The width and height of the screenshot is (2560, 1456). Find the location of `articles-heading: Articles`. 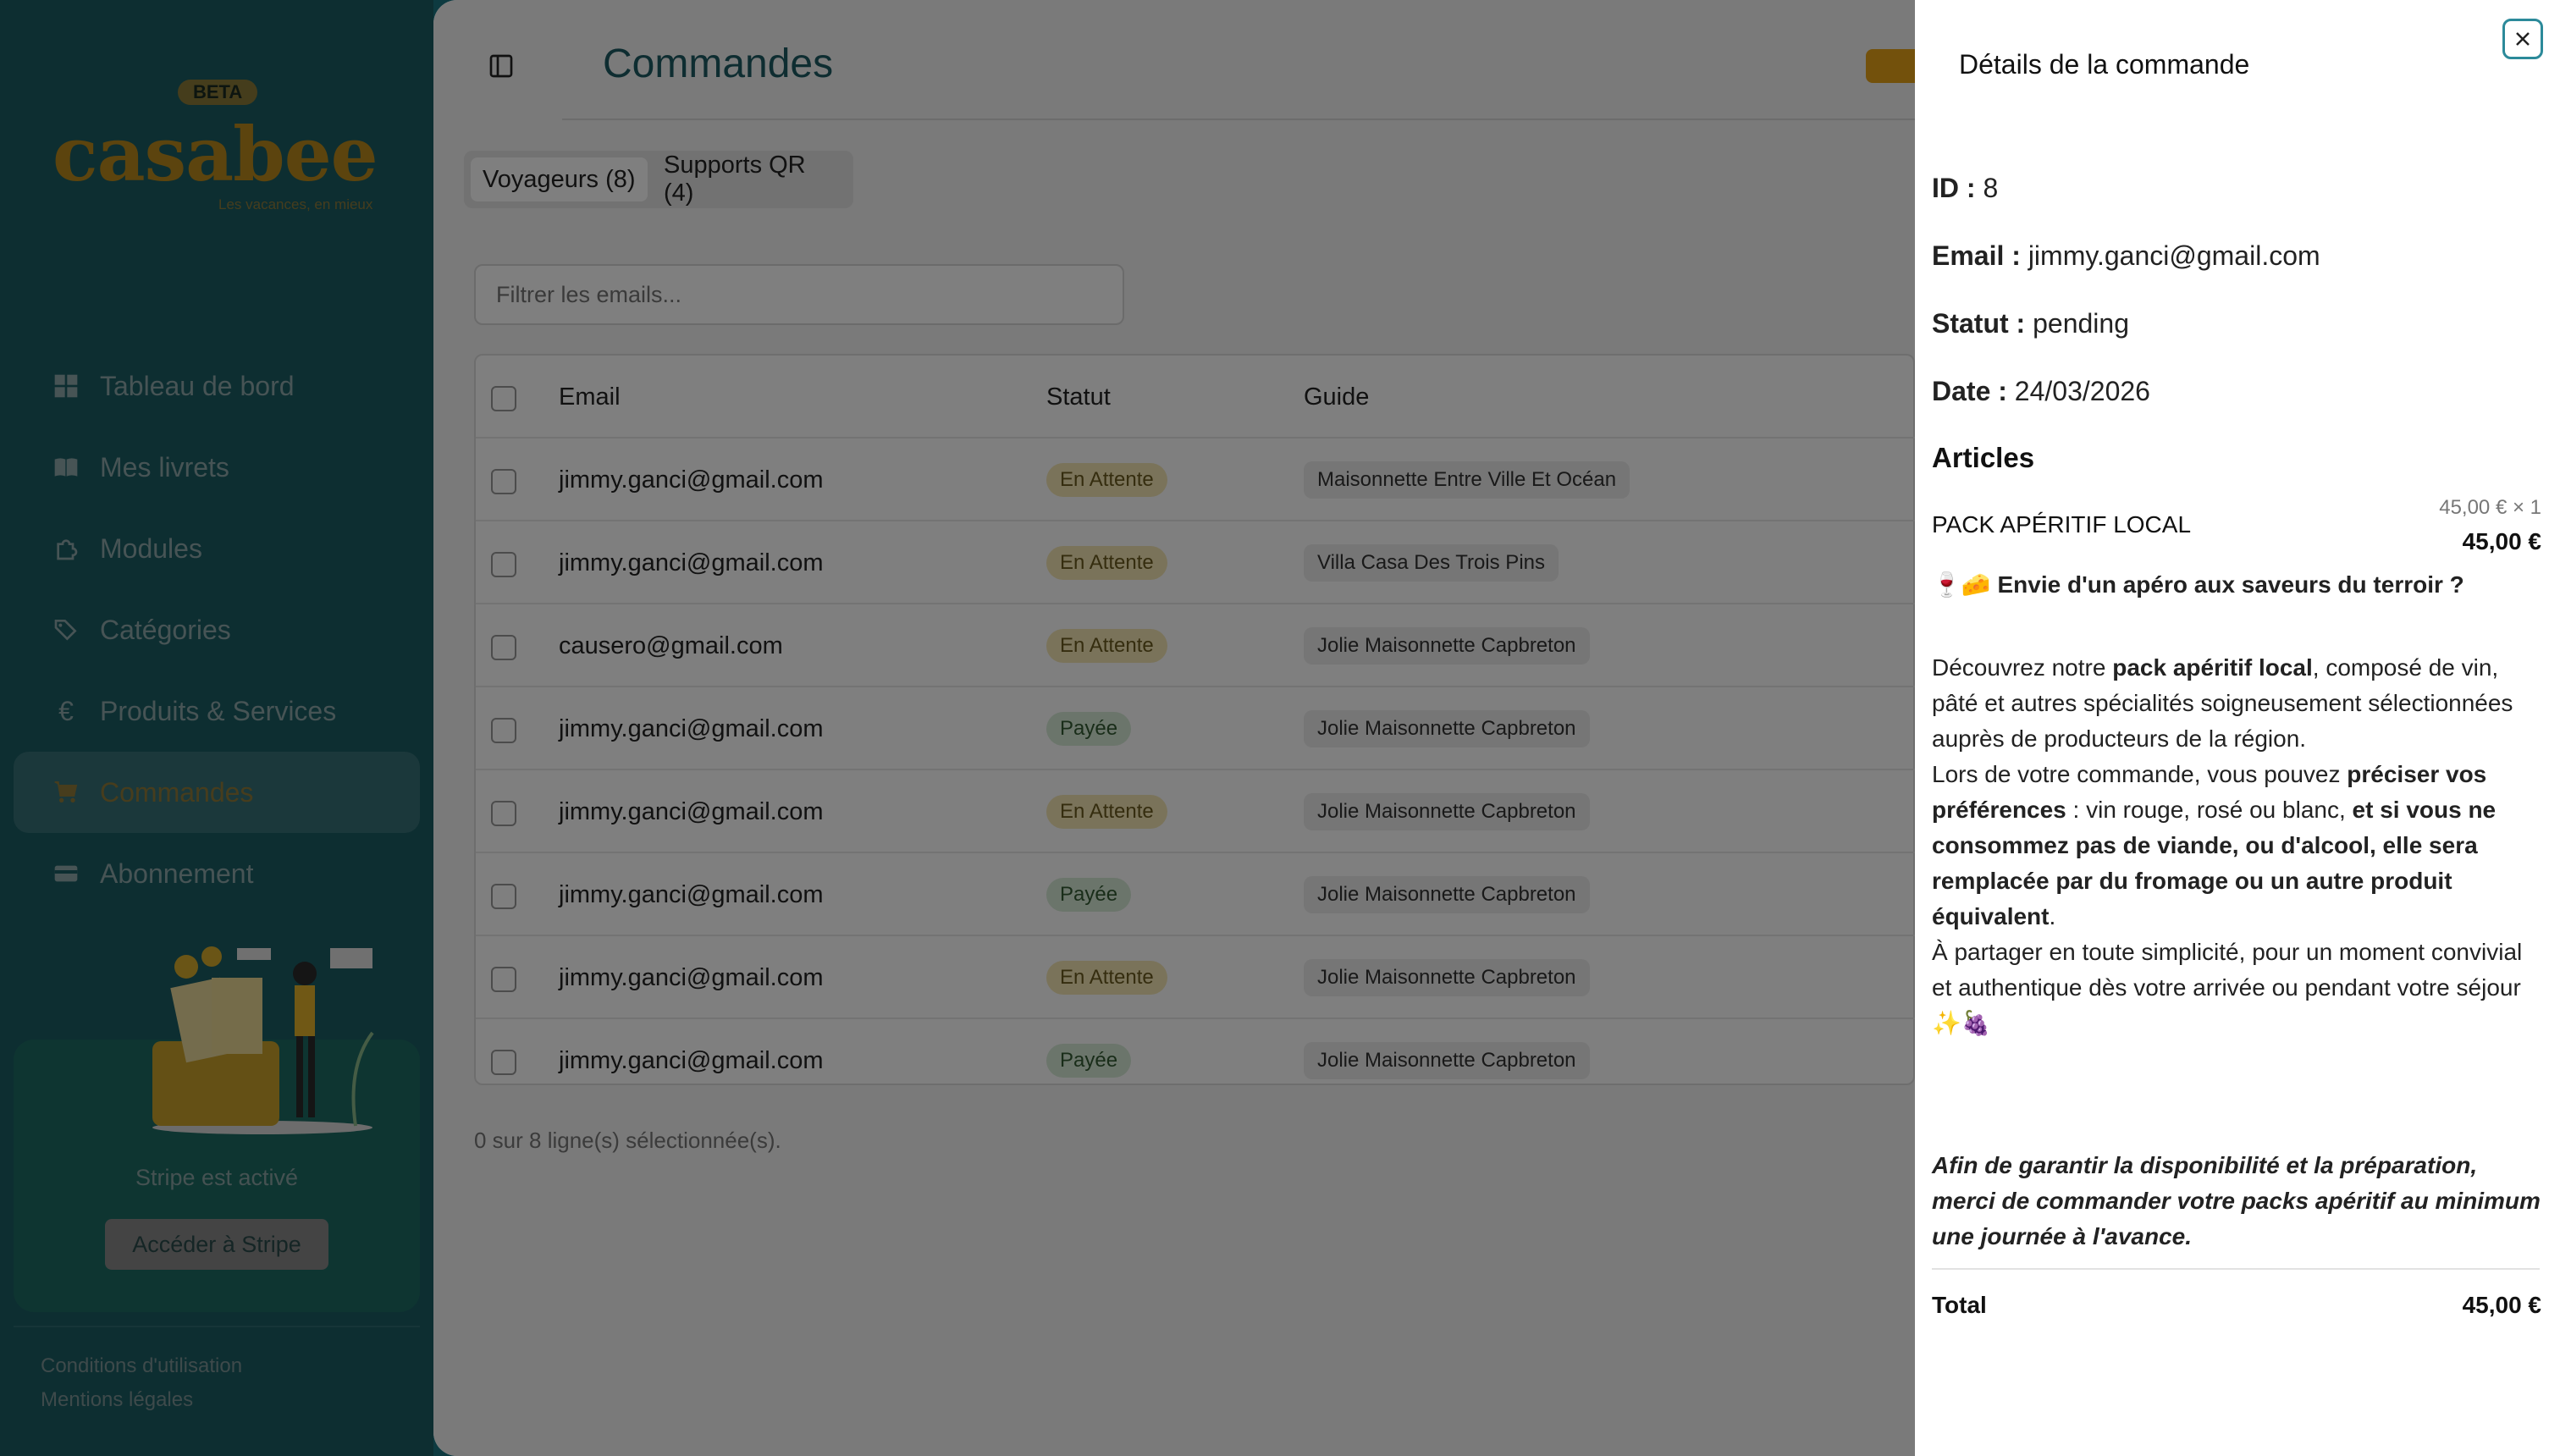

articles-heading: Articles is located at coordinates (1983, 457).